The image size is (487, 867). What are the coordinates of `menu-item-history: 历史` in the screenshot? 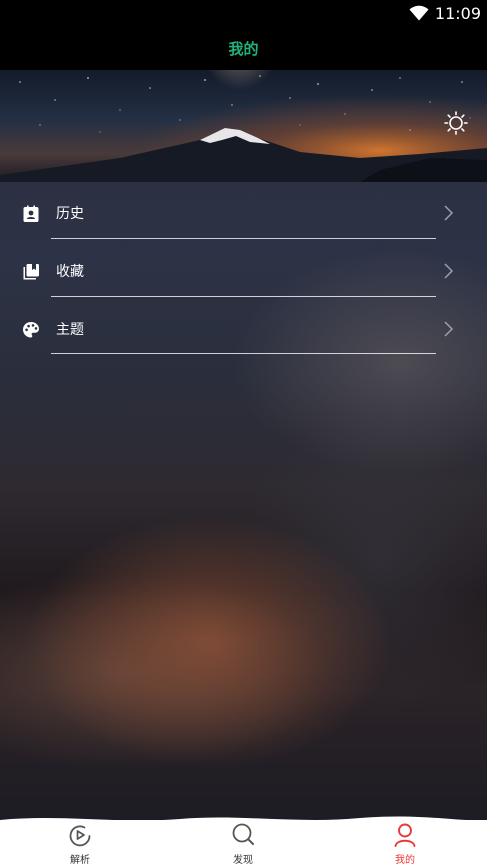 It's located at (243, 211).